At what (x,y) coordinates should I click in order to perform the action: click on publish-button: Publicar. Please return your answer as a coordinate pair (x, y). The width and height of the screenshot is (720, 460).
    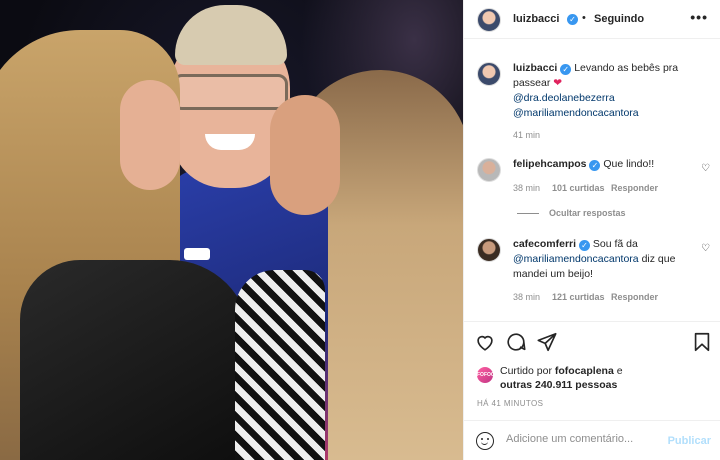
    Looking at the image, I should click on (689, 441).